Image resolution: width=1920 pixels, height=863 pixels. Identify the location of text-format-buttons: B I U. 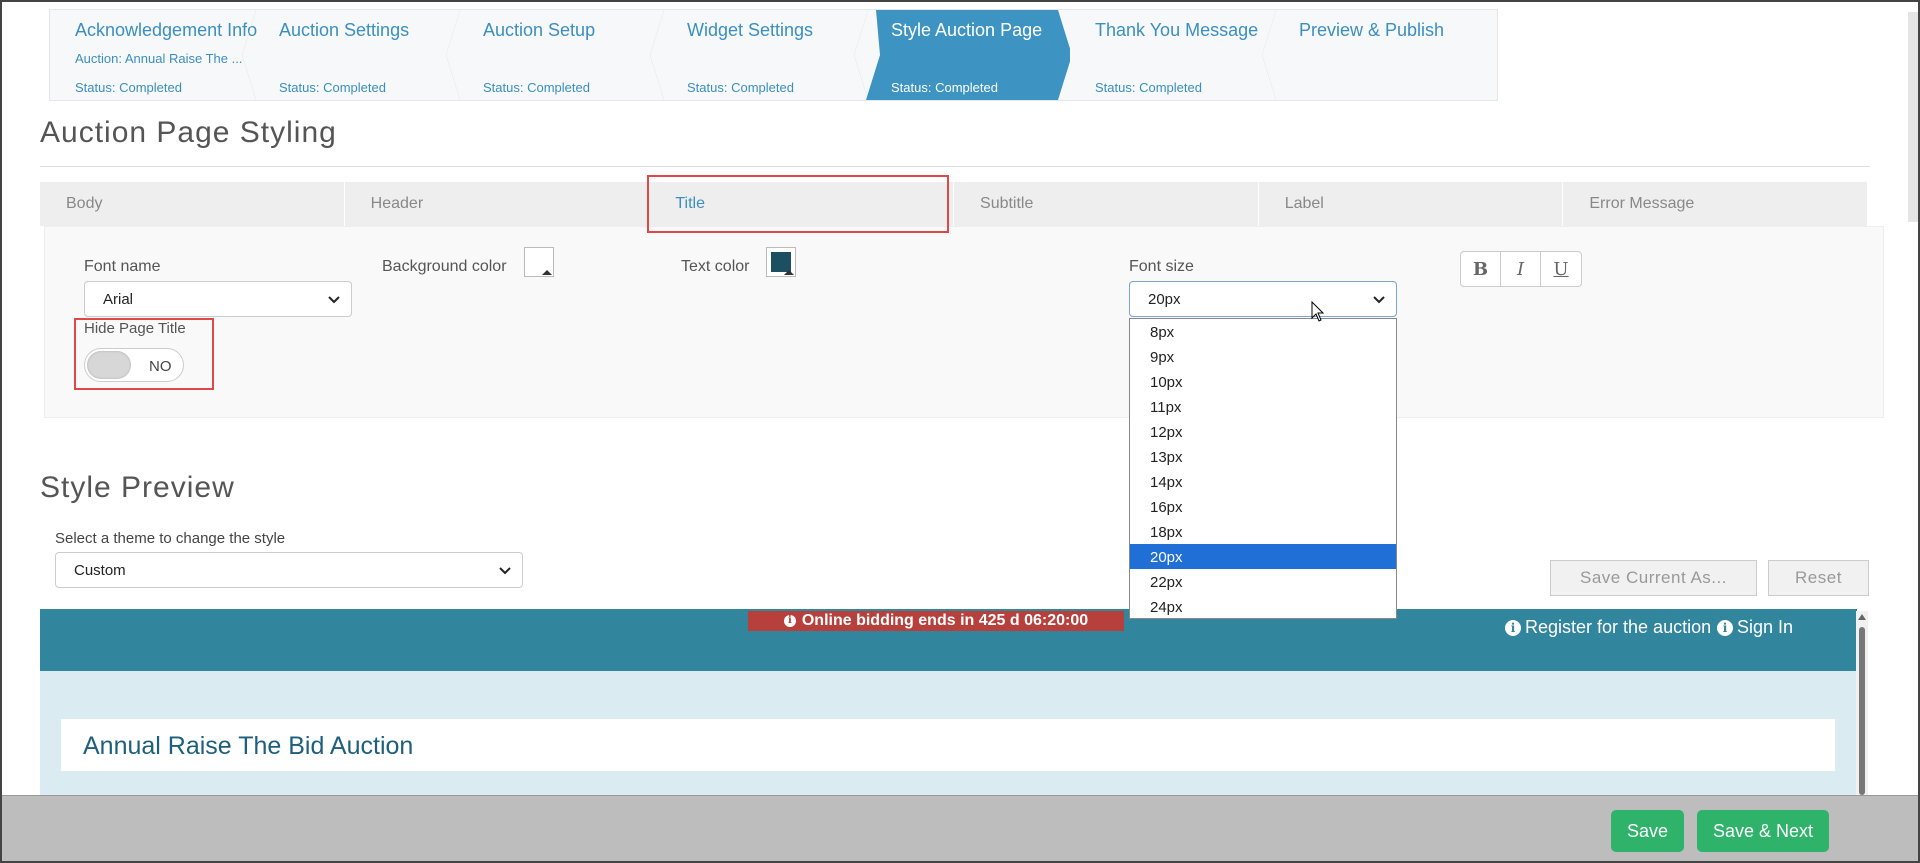
(1521, 269).